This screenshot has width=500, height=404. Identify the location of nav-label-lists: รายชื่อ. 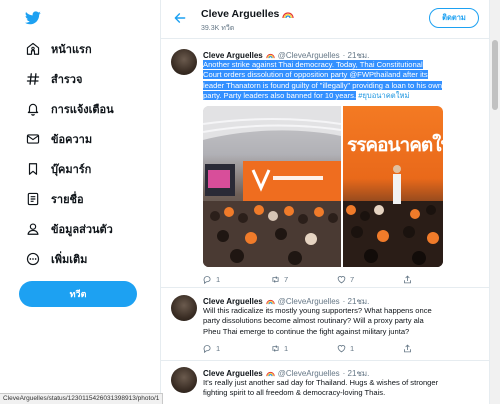
(67, 200).